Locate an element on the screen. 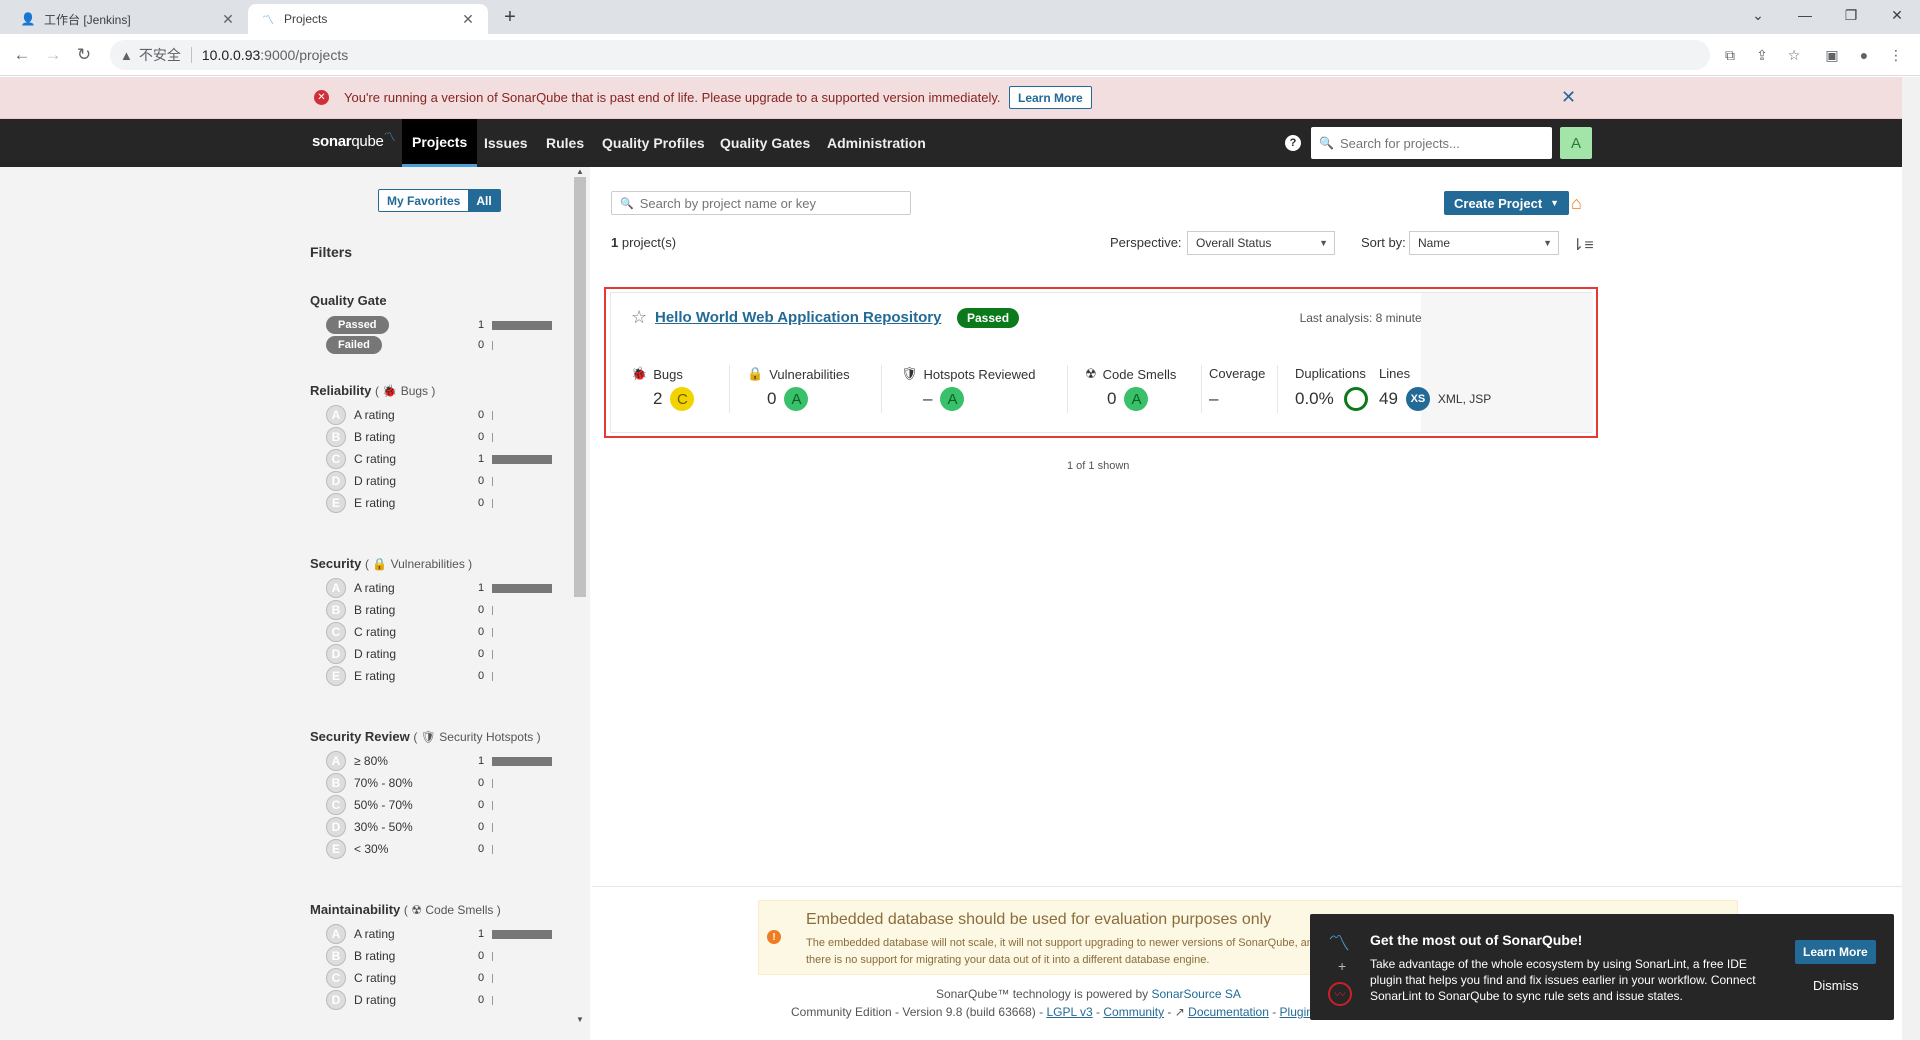 The width and height of the screenshot is (1920, 1040). home-icon: ⌂ is located at coordinates (1576, 203).